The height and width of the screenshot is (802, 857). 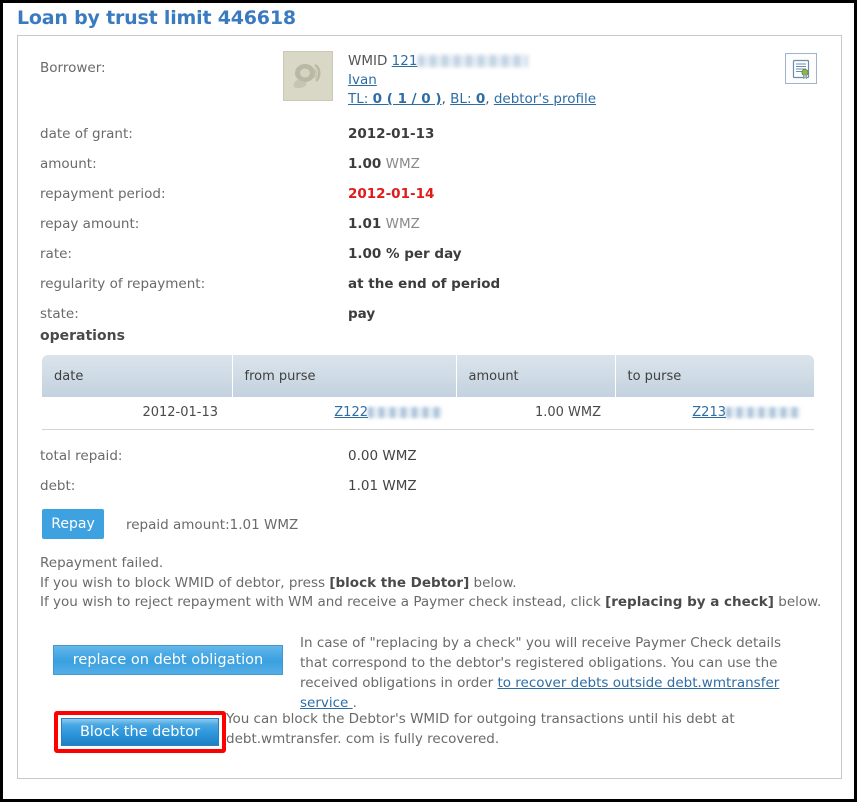 I want to click on borrower-name-link: Ivan, so click(x=362, y=80).